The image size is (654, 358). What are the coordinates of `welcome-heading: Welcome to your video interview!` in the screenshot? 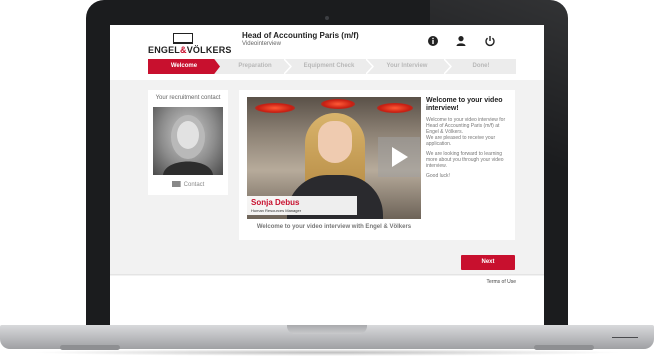 It's located at (464, 104).